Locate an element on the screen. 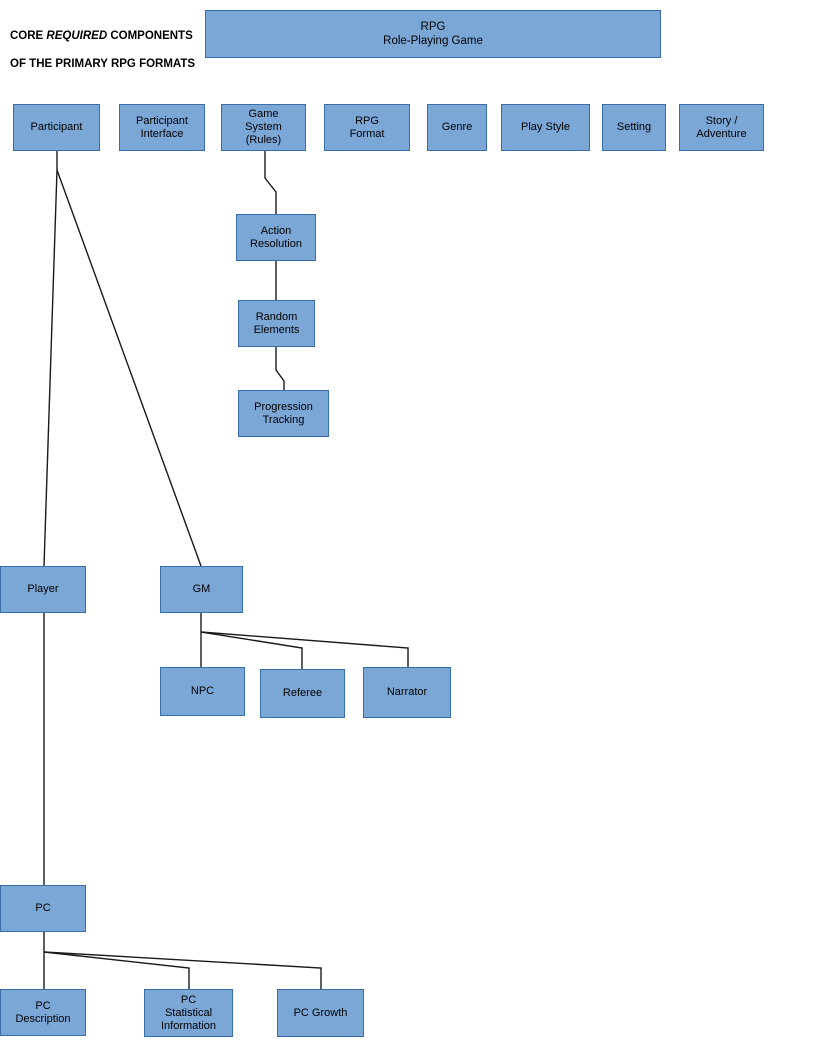  node-label-rpg_format: RPG Format is located at coordinates (367, 127).